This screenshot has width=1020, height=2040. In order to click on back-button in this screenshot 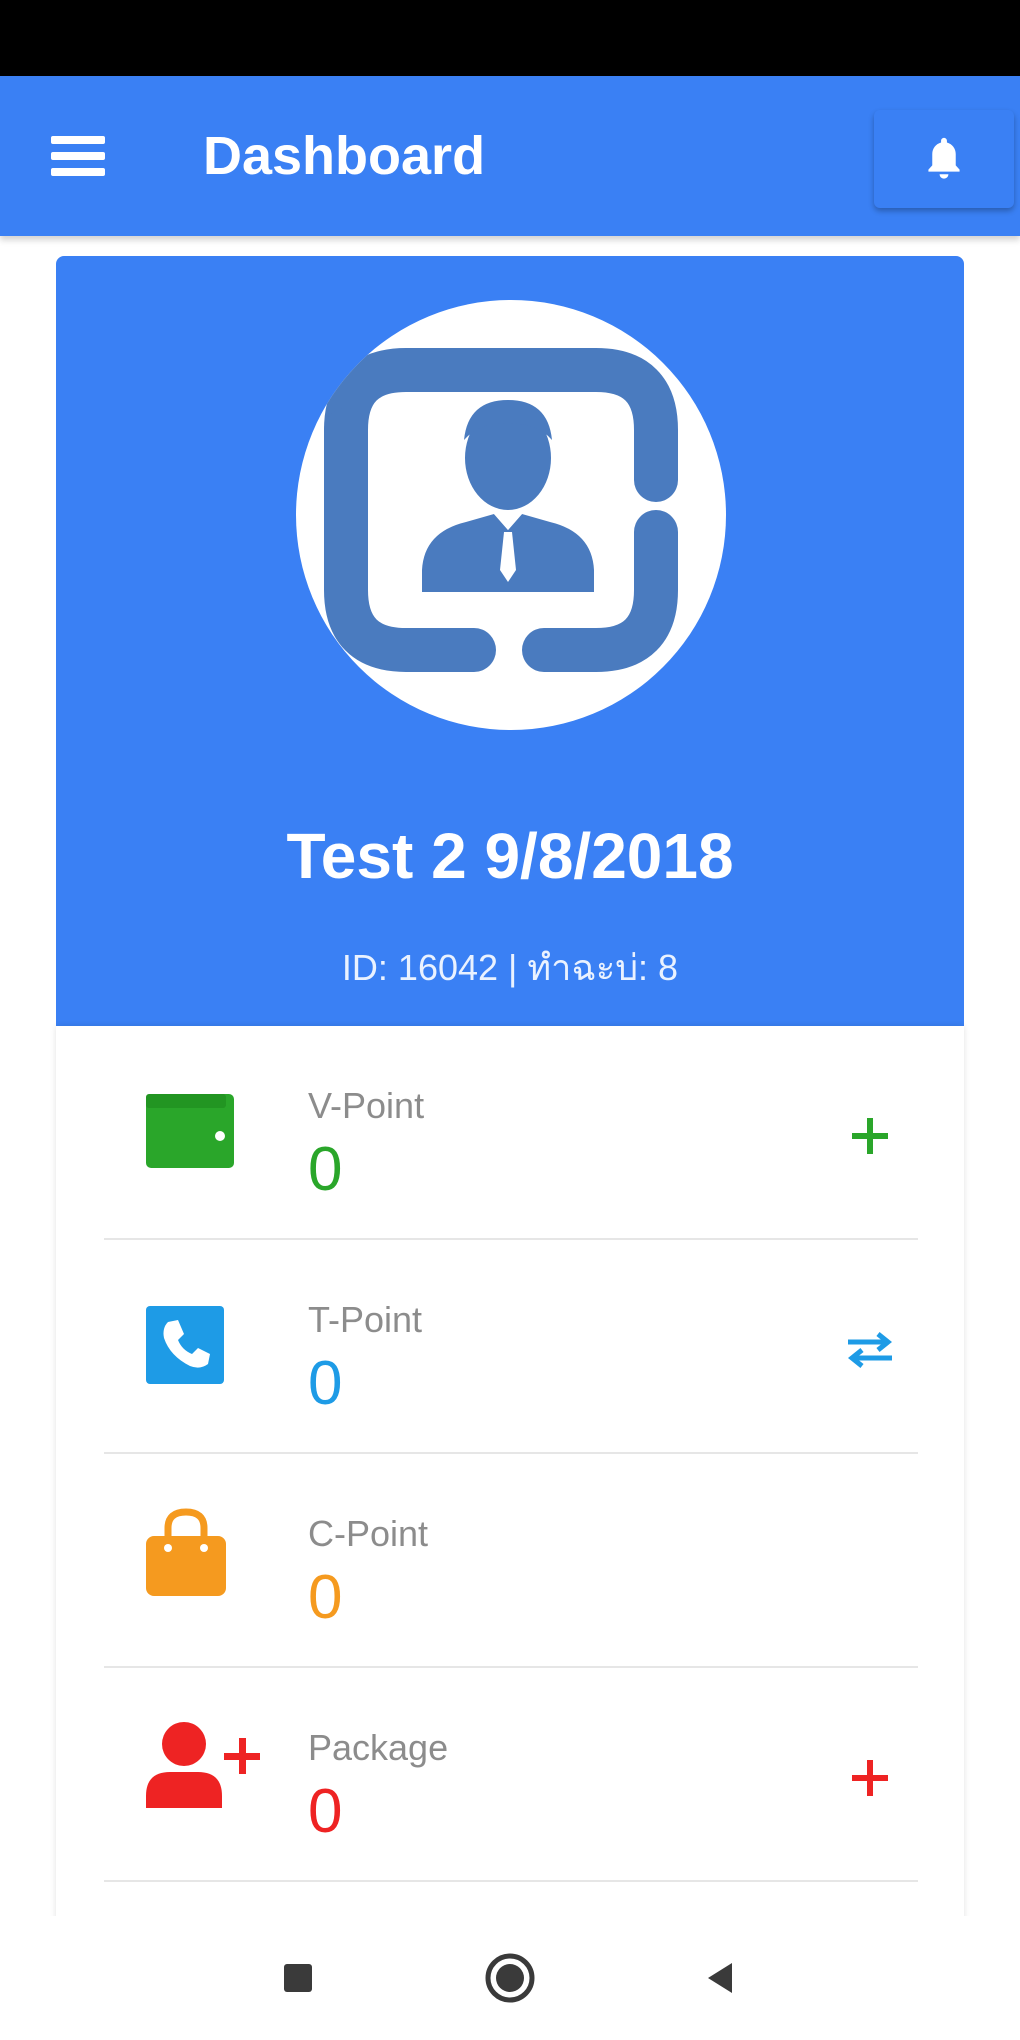, I will do `click(720, 1978)`.